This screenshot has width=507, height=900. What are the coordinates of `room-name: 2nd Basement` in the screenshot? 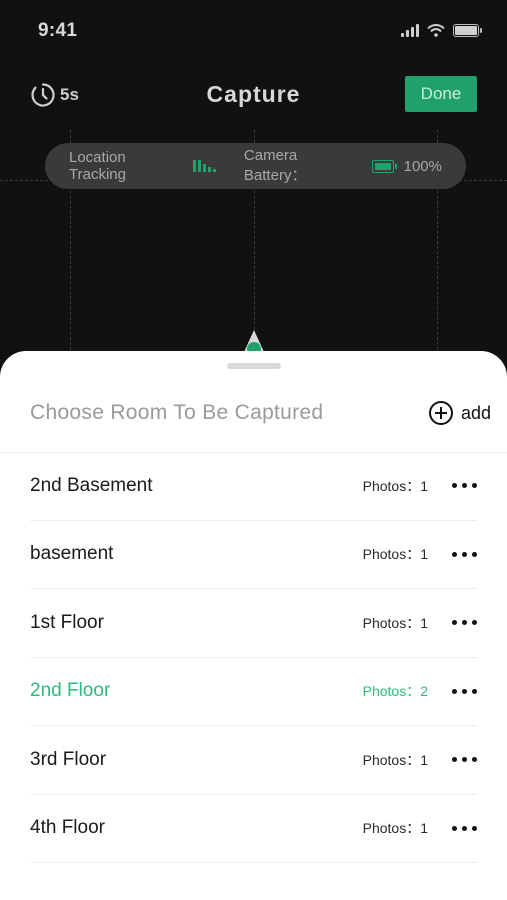 It's located at (91, 485).